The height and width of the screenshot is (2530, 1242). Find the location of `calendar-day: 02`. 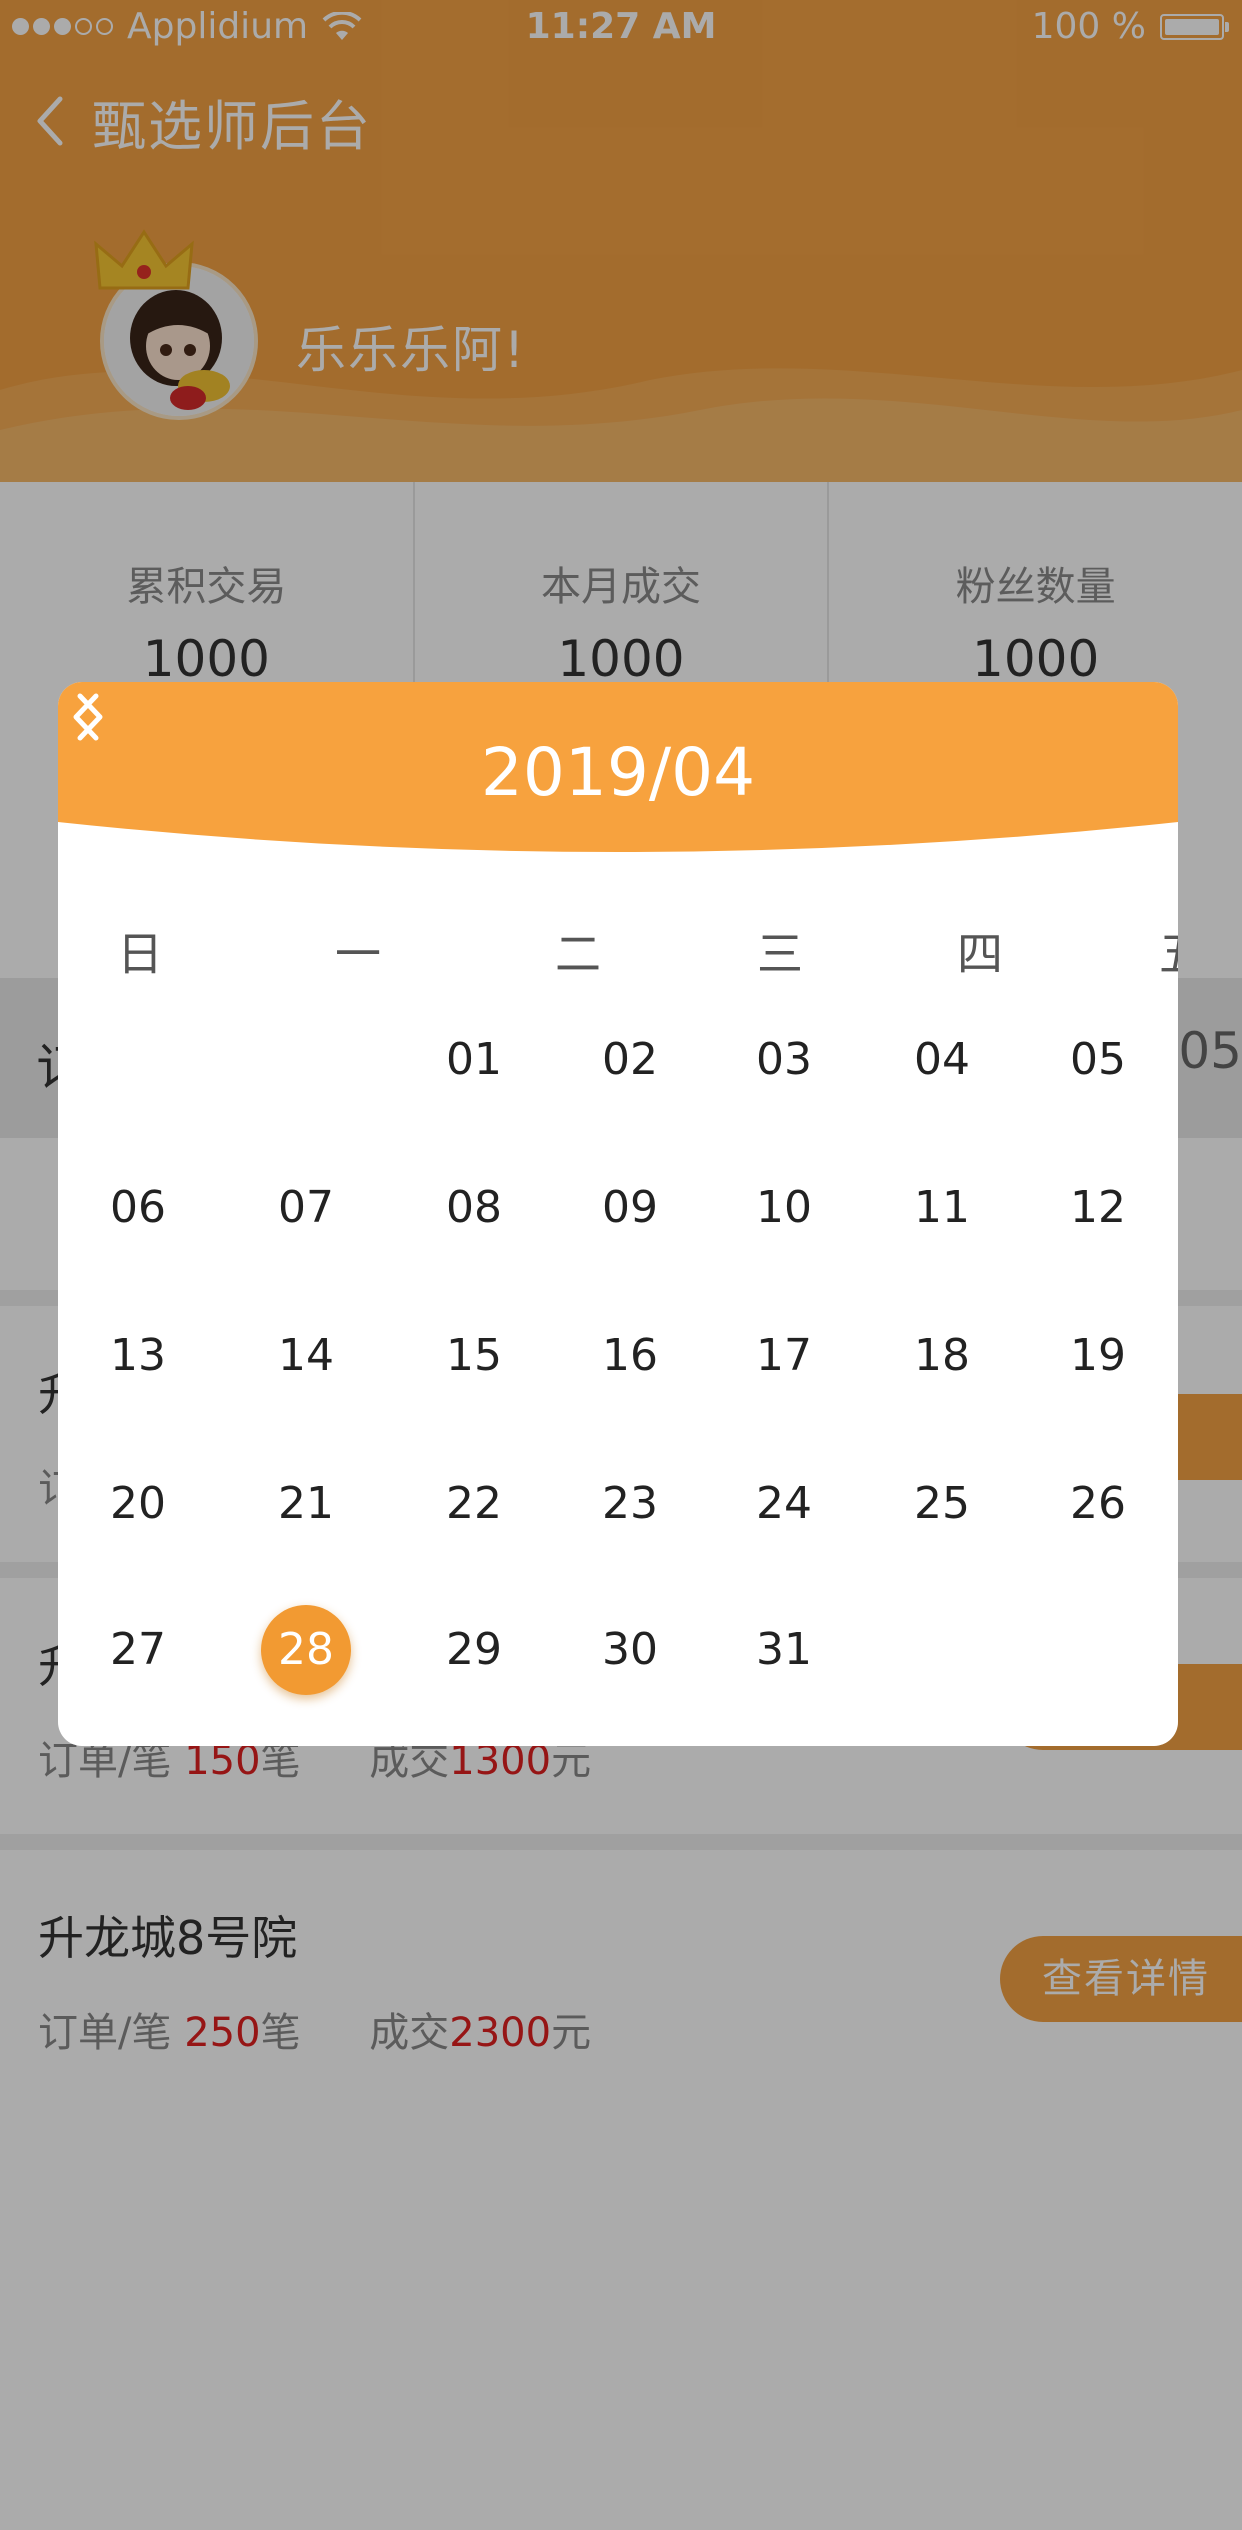

calendar-day: 02 is located at coordinates (630, 1060).